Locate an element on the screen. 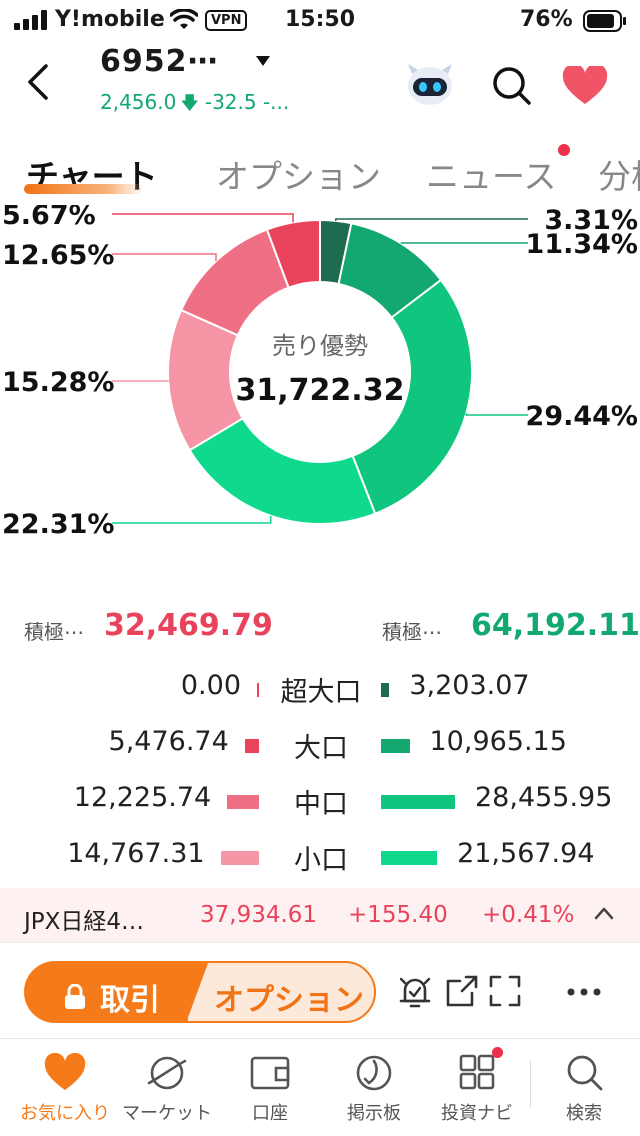 The image size is (640, 1136). heart-icon is located at coordinates (65, 1071).